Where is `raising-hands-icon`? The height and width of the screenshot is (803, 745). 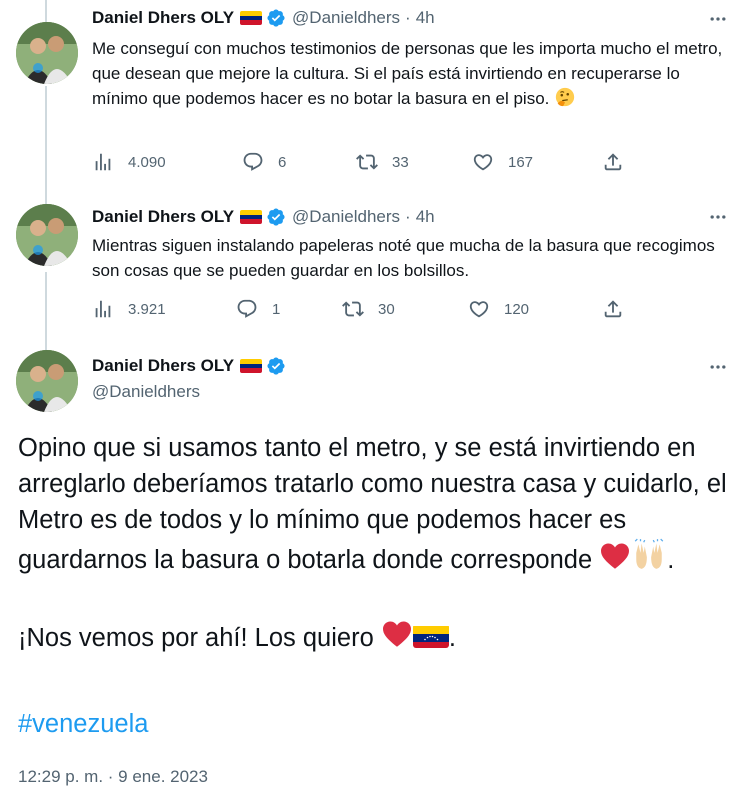
raising-hands-icon is located at coordinates (649, 560).